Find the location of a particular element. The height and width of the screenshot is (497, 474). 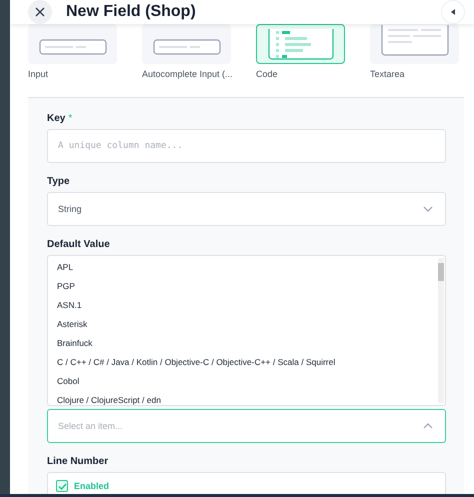

checkmark-icon is located at coordinates (62, 486).